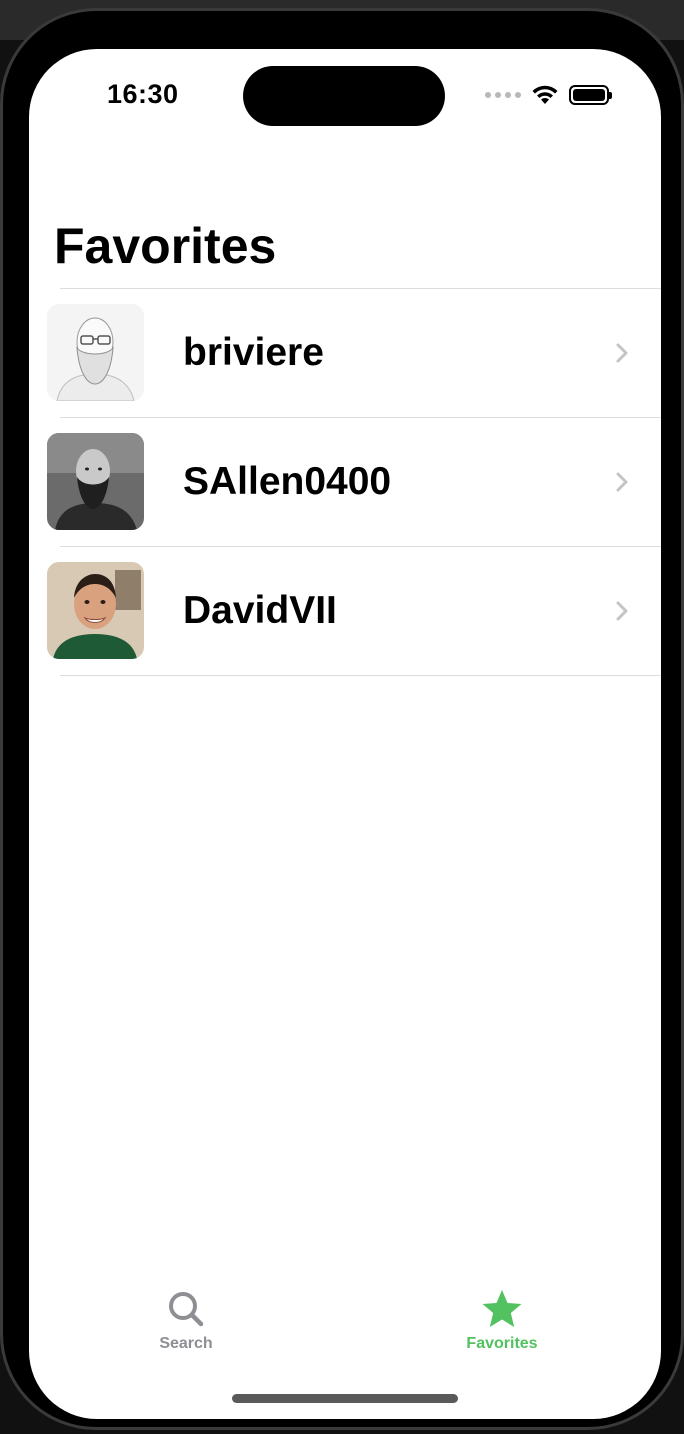  What do you see at coordinates (186, 1343) in the screenshot?
I see `tab-search-label: Search` at bounding box center [186, 1343].